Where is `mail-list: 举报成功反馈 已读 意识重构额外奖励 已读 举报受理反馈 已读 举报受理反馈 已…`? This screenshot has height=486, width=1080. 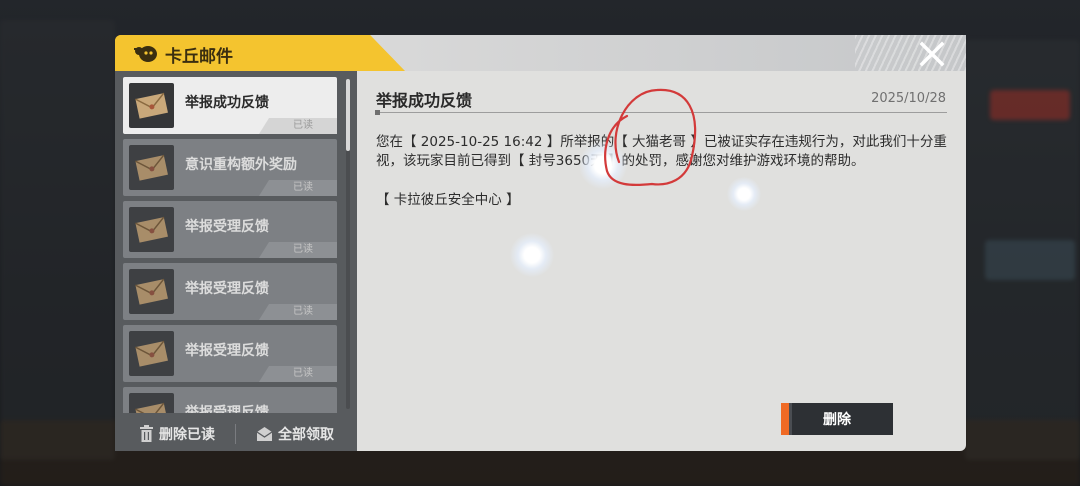
mail-list: 举报成功反馈 已读 意识重构额外奖励 已读 举报受理反馈 已读 举报受理反馈 已… is located at coordinates (230, 245).